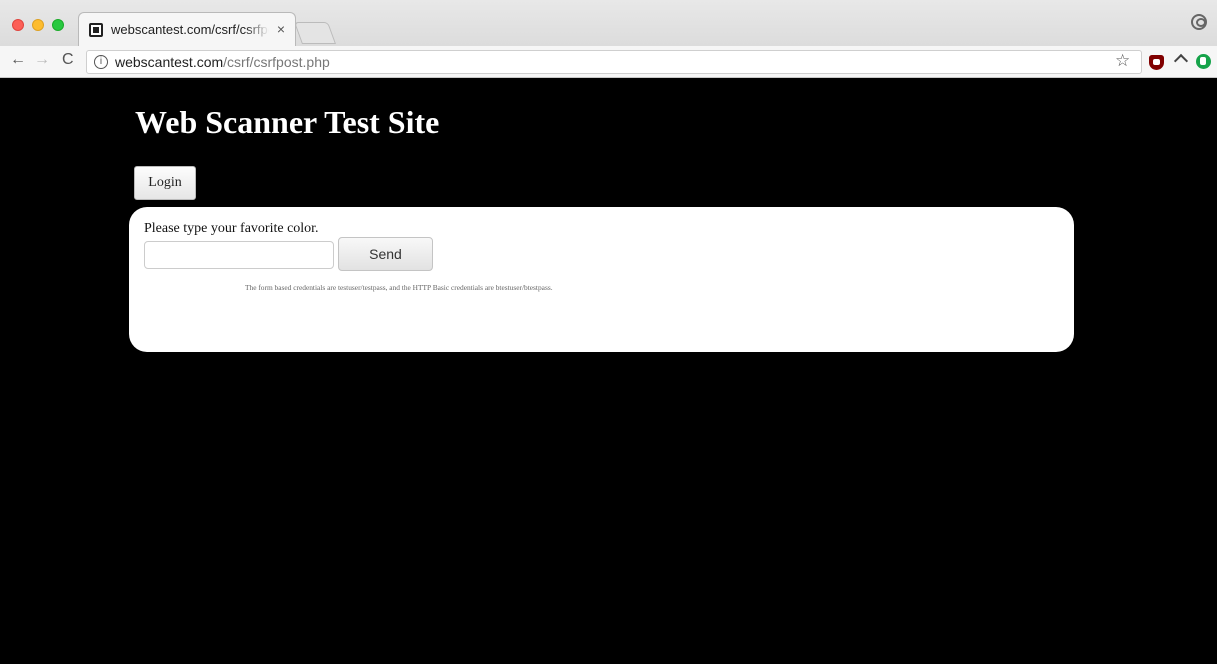 This screenshot has width=1217, height=664. What do you see at coordinates (287, 122) in the screenshot?
I see `site-title: Web Scanner Test Site` at bounding box center [287, 122].